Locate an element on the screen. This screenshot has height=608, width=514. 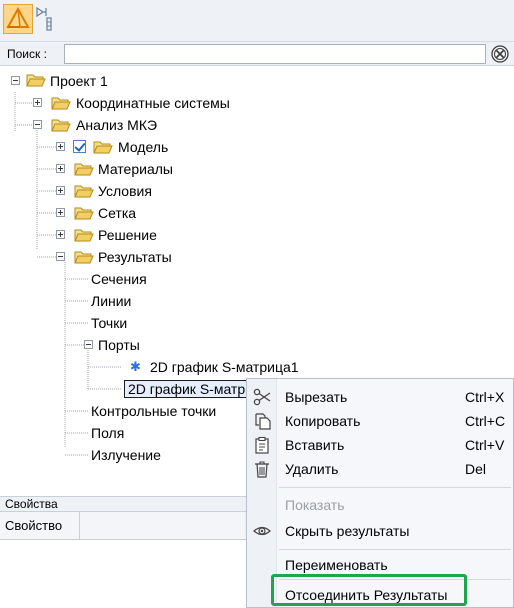
tree-item-mesh: Сетка is located at coordinates (117, 213).